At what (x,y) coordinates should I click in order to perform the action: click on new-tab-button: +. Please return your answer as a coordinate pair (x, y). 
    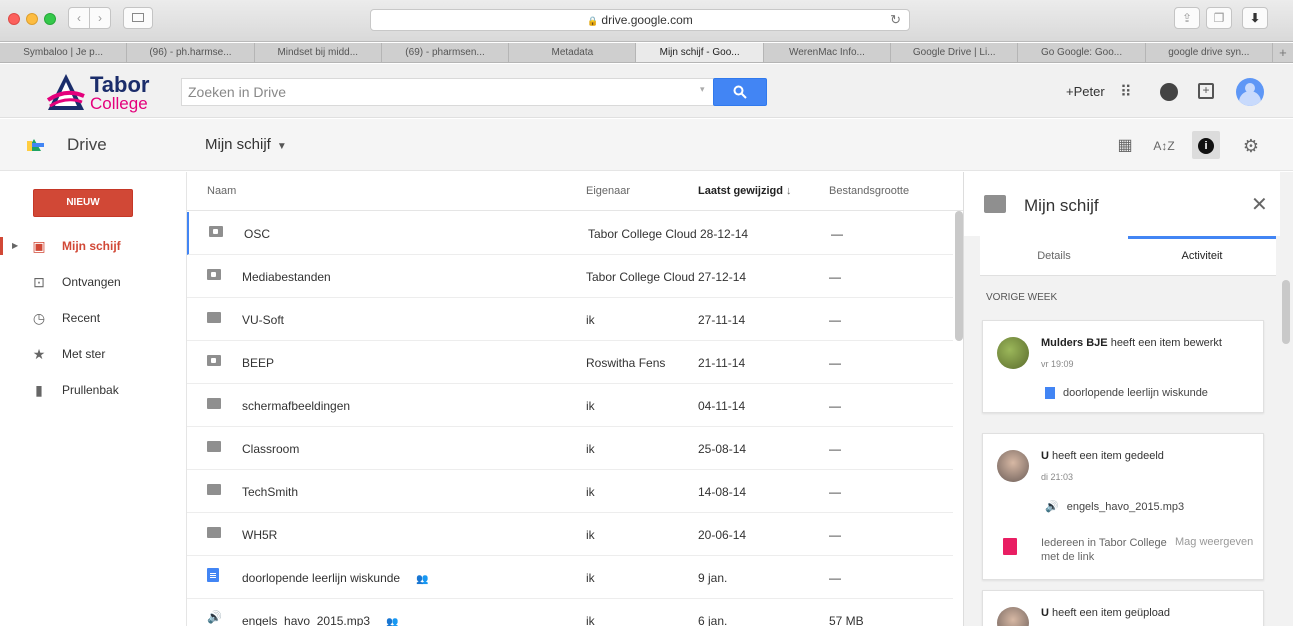
    Looking at the image, I should click on (1283, 52).